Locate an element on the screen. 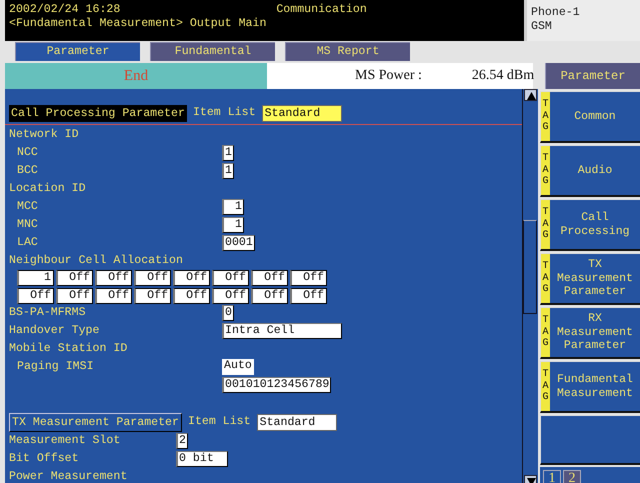 This screenshot has width=640, height=483. scroll-thumb is located at coordinates (530, 267).